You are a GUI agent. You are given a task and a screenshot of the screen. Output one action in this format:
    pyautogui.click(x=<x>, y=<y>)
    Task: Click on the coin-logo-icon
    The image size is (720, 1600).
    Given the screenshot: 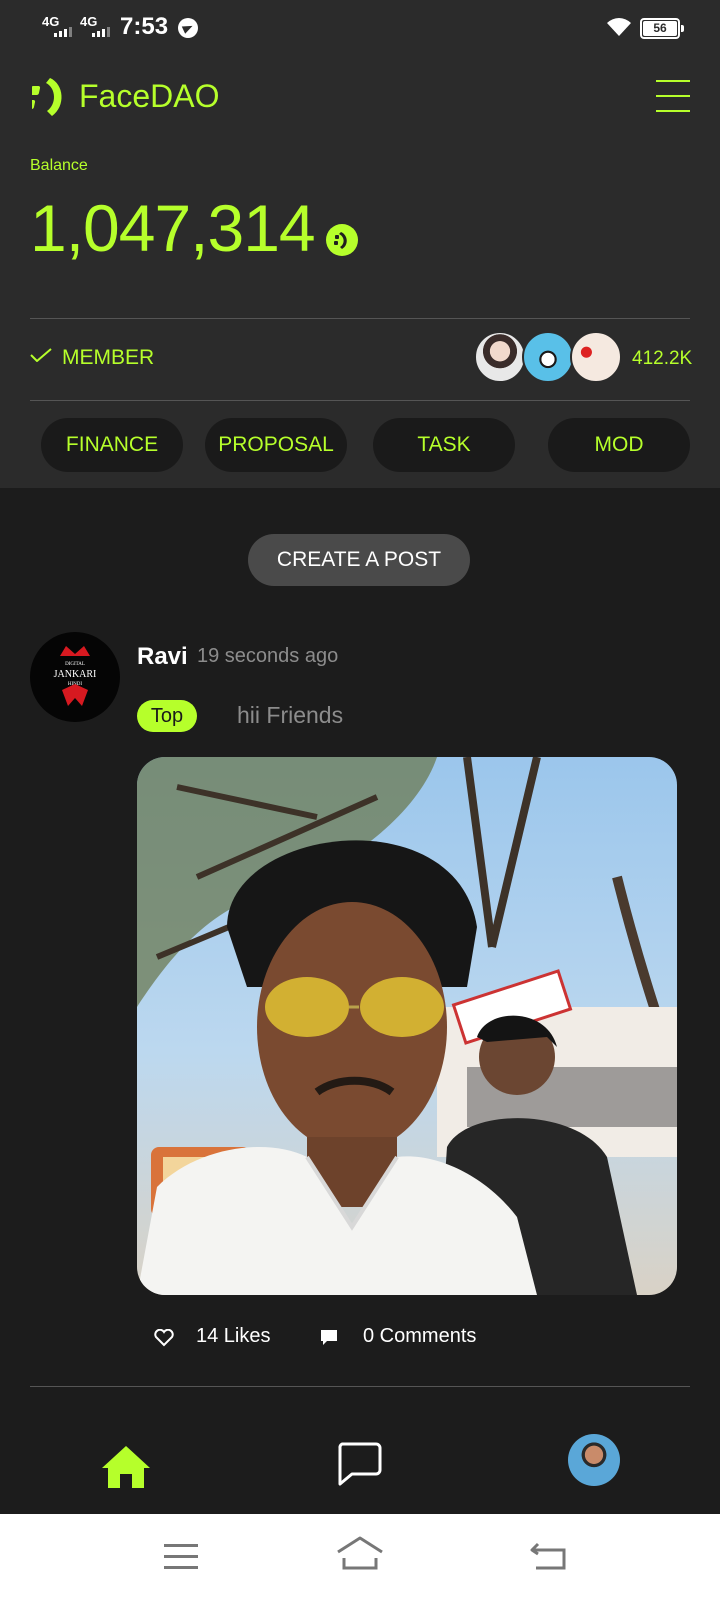 What is the action you would take?
    pyautogui.click(x=340, y=240)
    